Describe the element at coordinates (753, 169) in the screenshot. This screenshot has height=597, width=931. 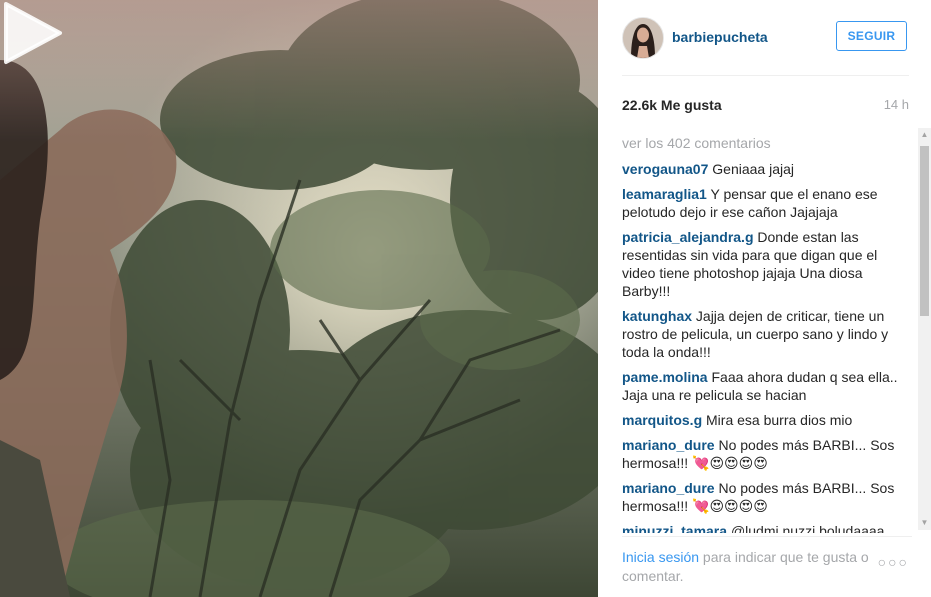
I see `comment-text: Geniaaa jajaj` at that location.